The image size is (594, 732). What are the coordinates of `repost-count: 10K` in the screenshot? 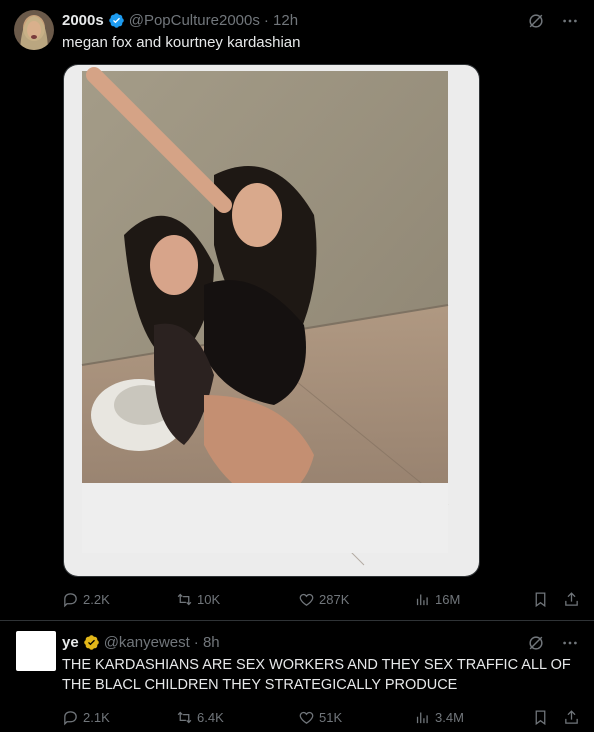 It's located at (209, 599).